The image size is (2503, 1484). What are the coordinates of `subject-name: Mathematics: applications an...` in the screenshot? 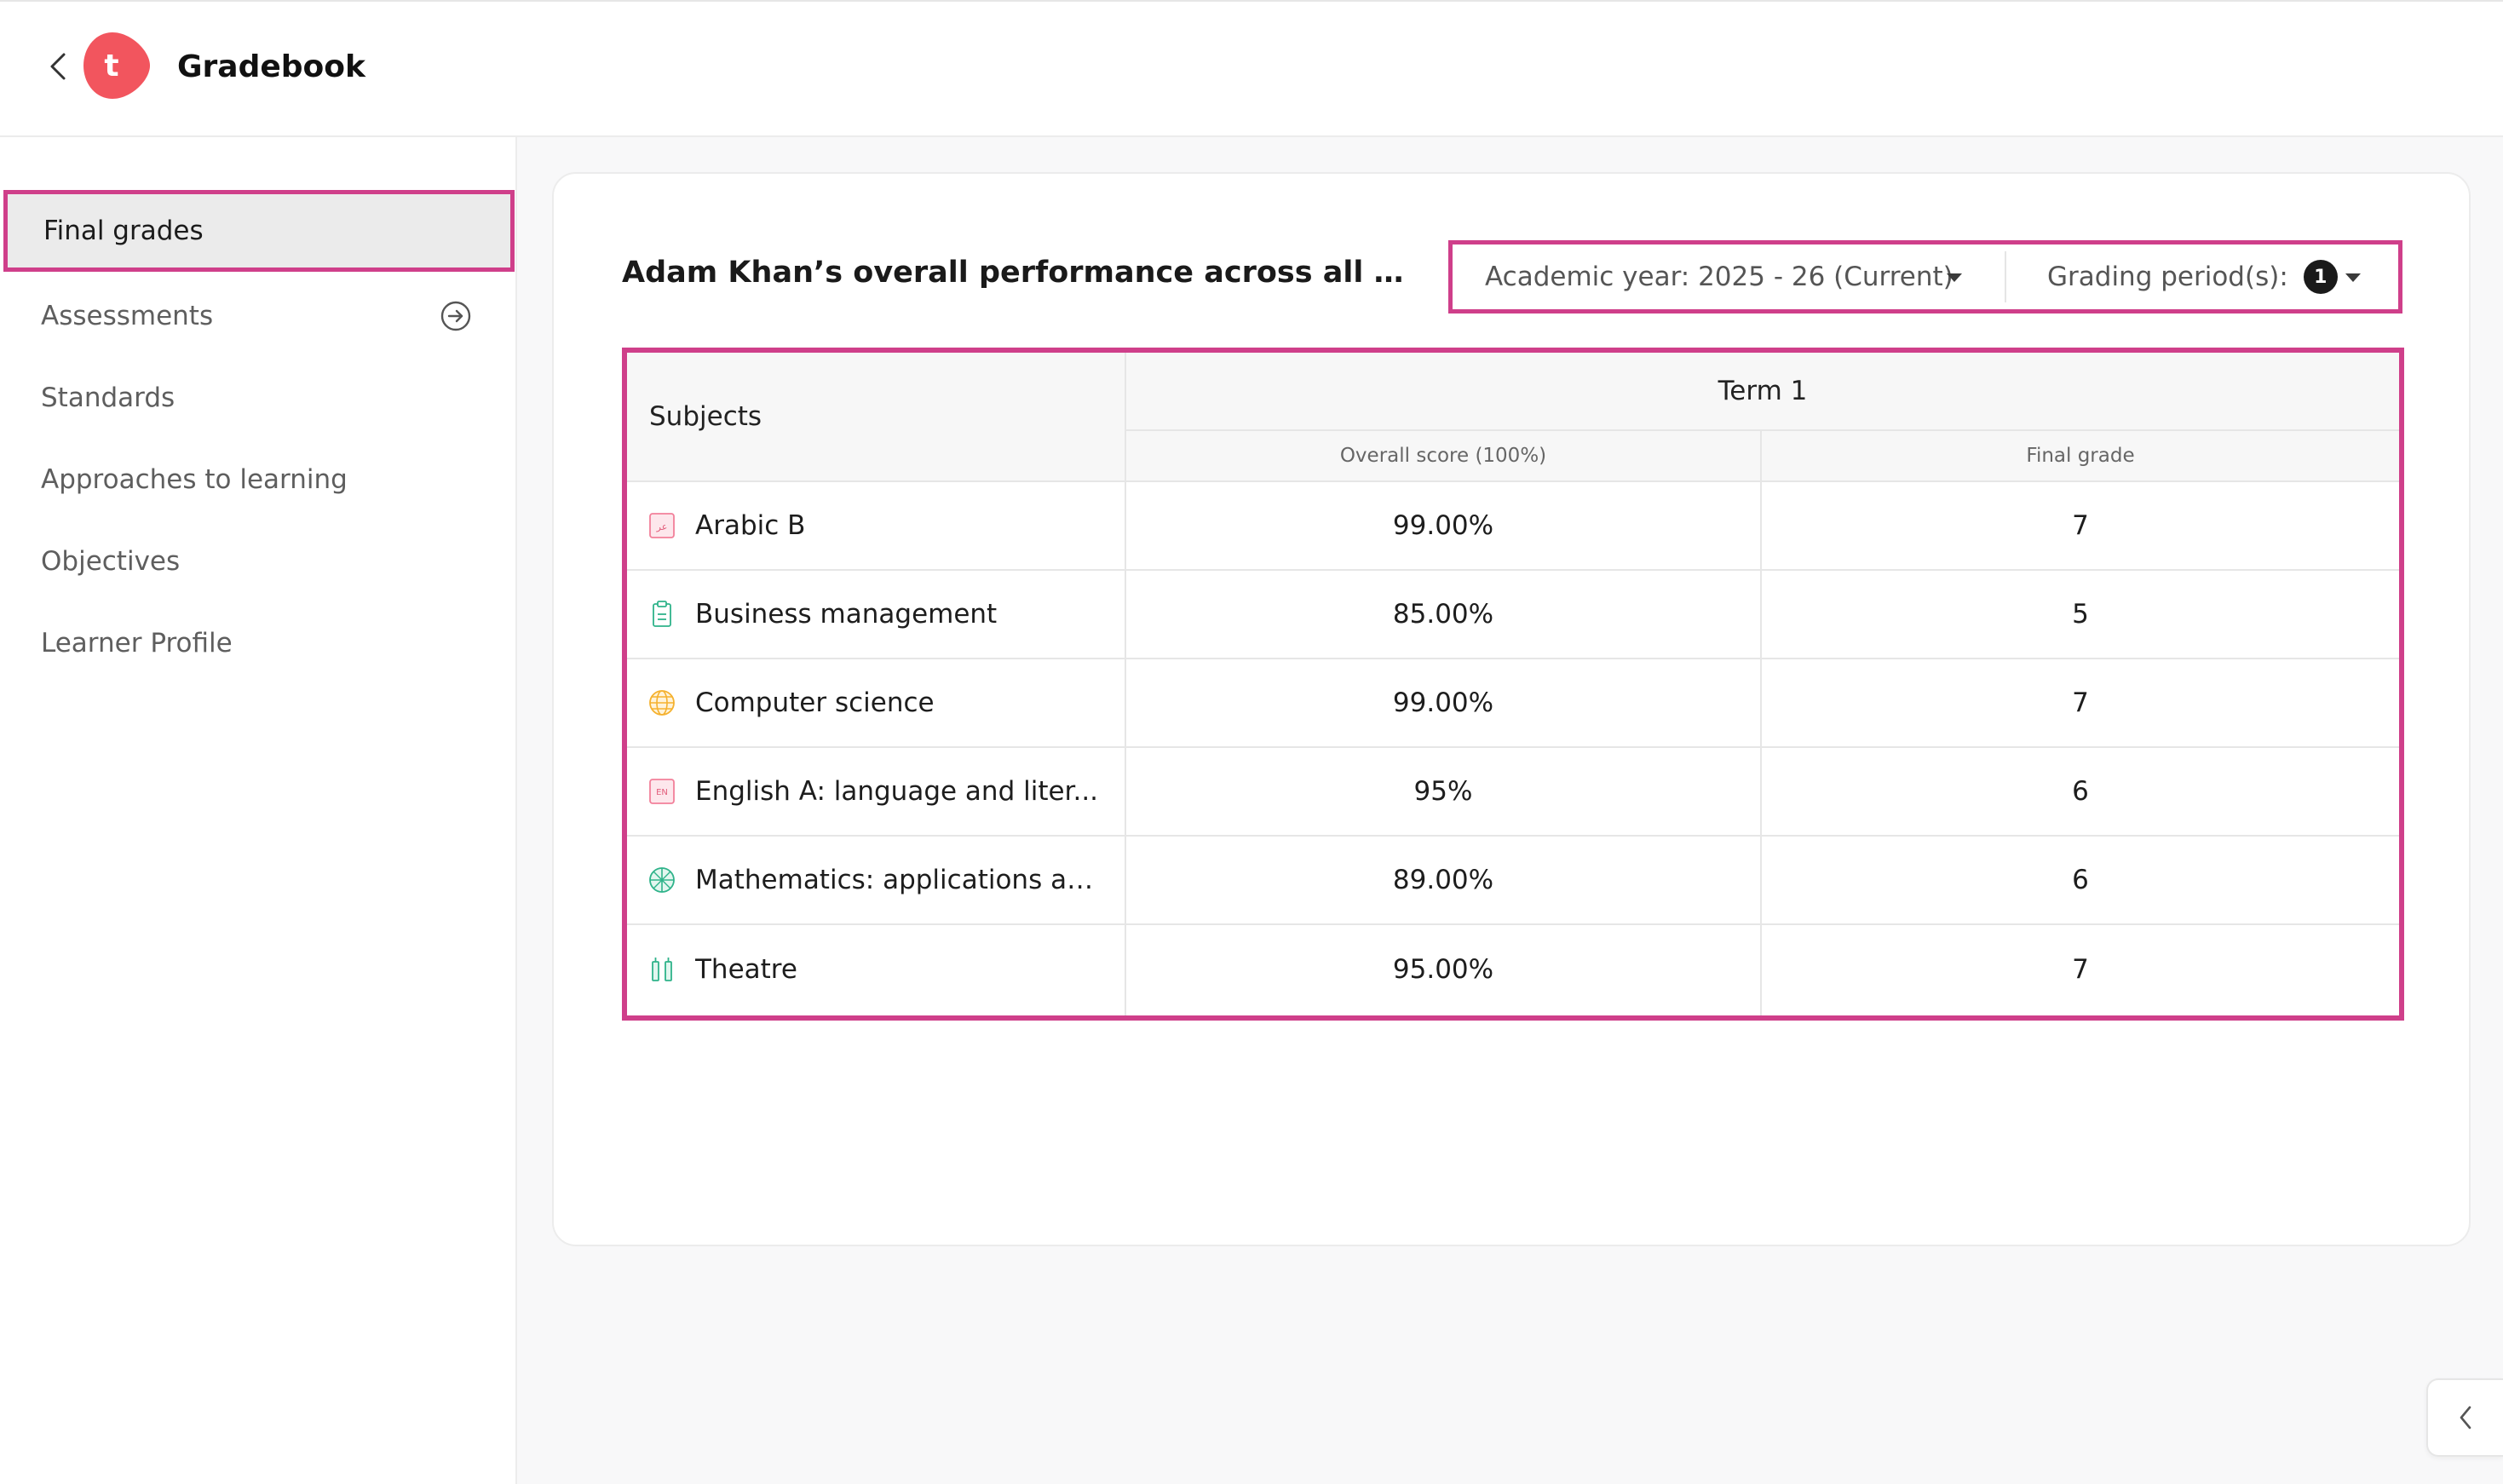 It's located at (899, 880).